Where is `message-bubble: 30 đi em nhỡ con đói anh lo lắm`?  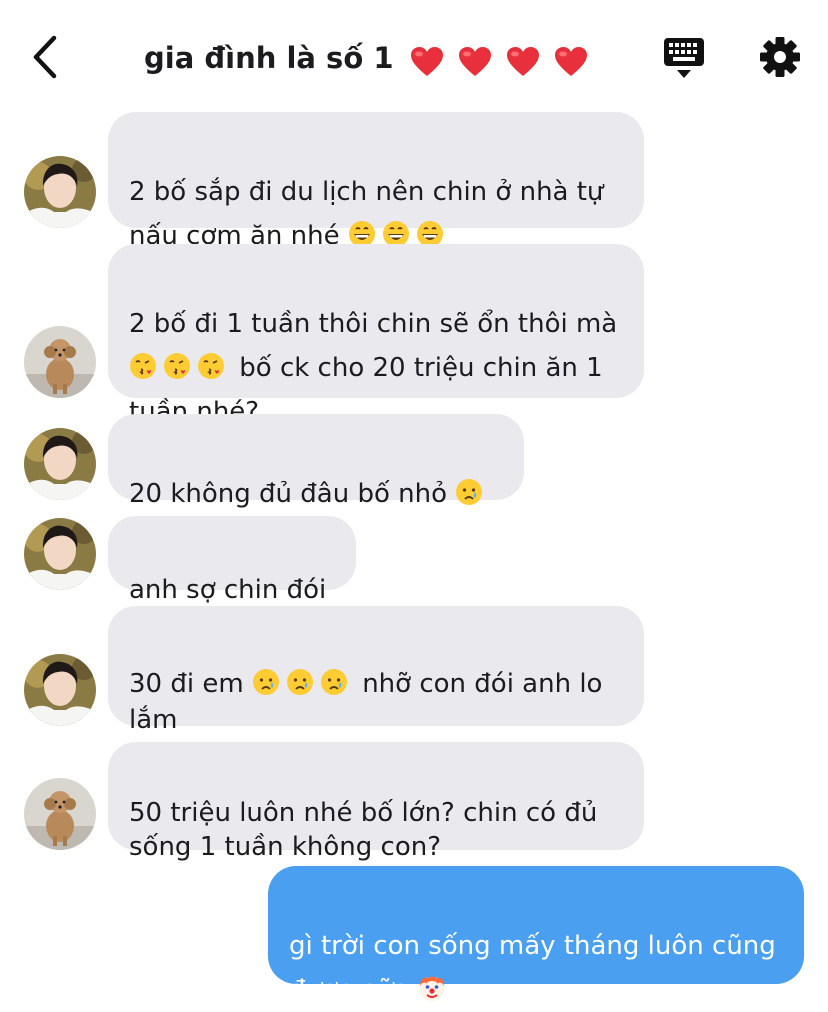
message-bubble: 30 đi em nhỡ con đói anh lo lắm is located at coordinates (376, 670).